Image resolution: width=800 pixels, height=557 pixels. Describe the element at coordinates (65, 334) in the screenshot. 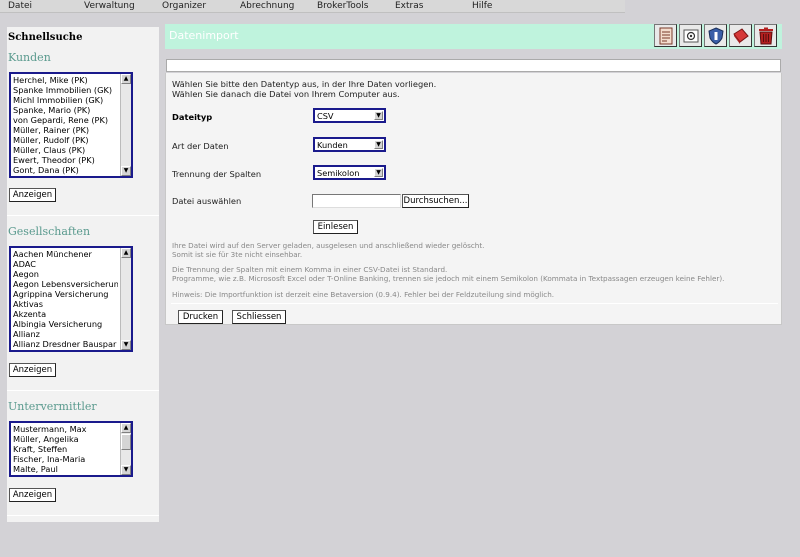

I see `list-item: Allianz` at that location.